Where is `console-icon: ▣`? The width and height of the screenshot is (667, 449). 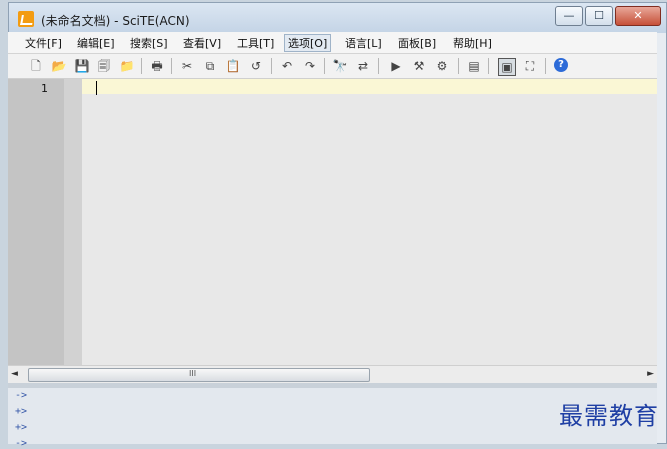
console-icon: ▣ is located at coordinates (507, 67).